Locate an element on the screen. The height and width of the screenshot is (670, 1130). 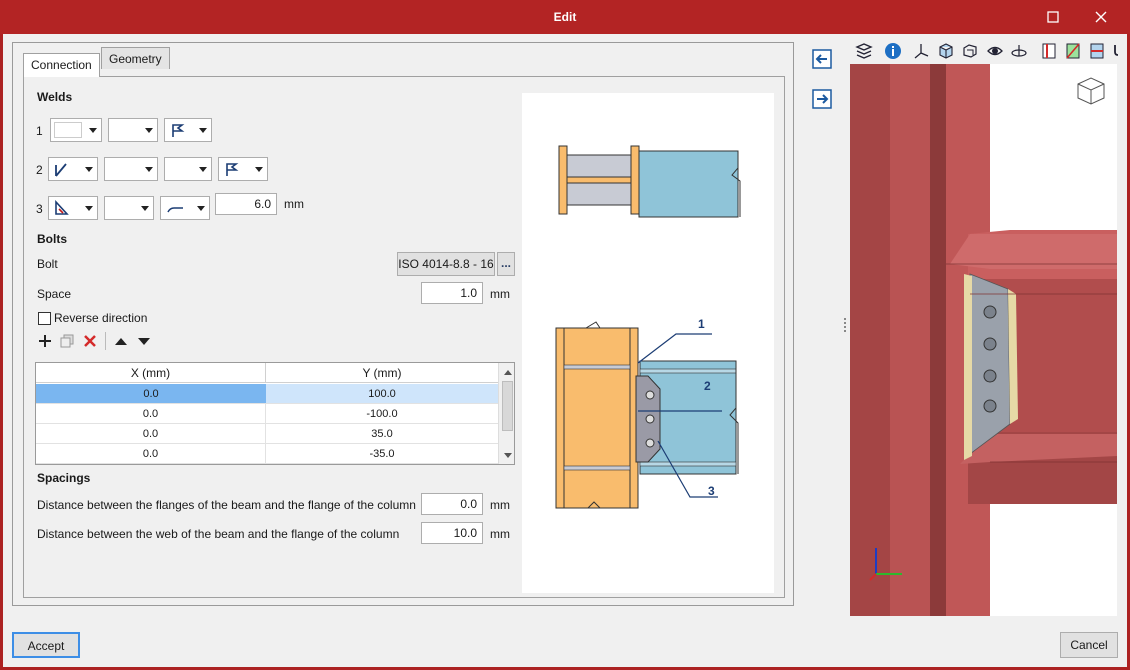
callout-1: 1 is located at coordinates (701, 324).